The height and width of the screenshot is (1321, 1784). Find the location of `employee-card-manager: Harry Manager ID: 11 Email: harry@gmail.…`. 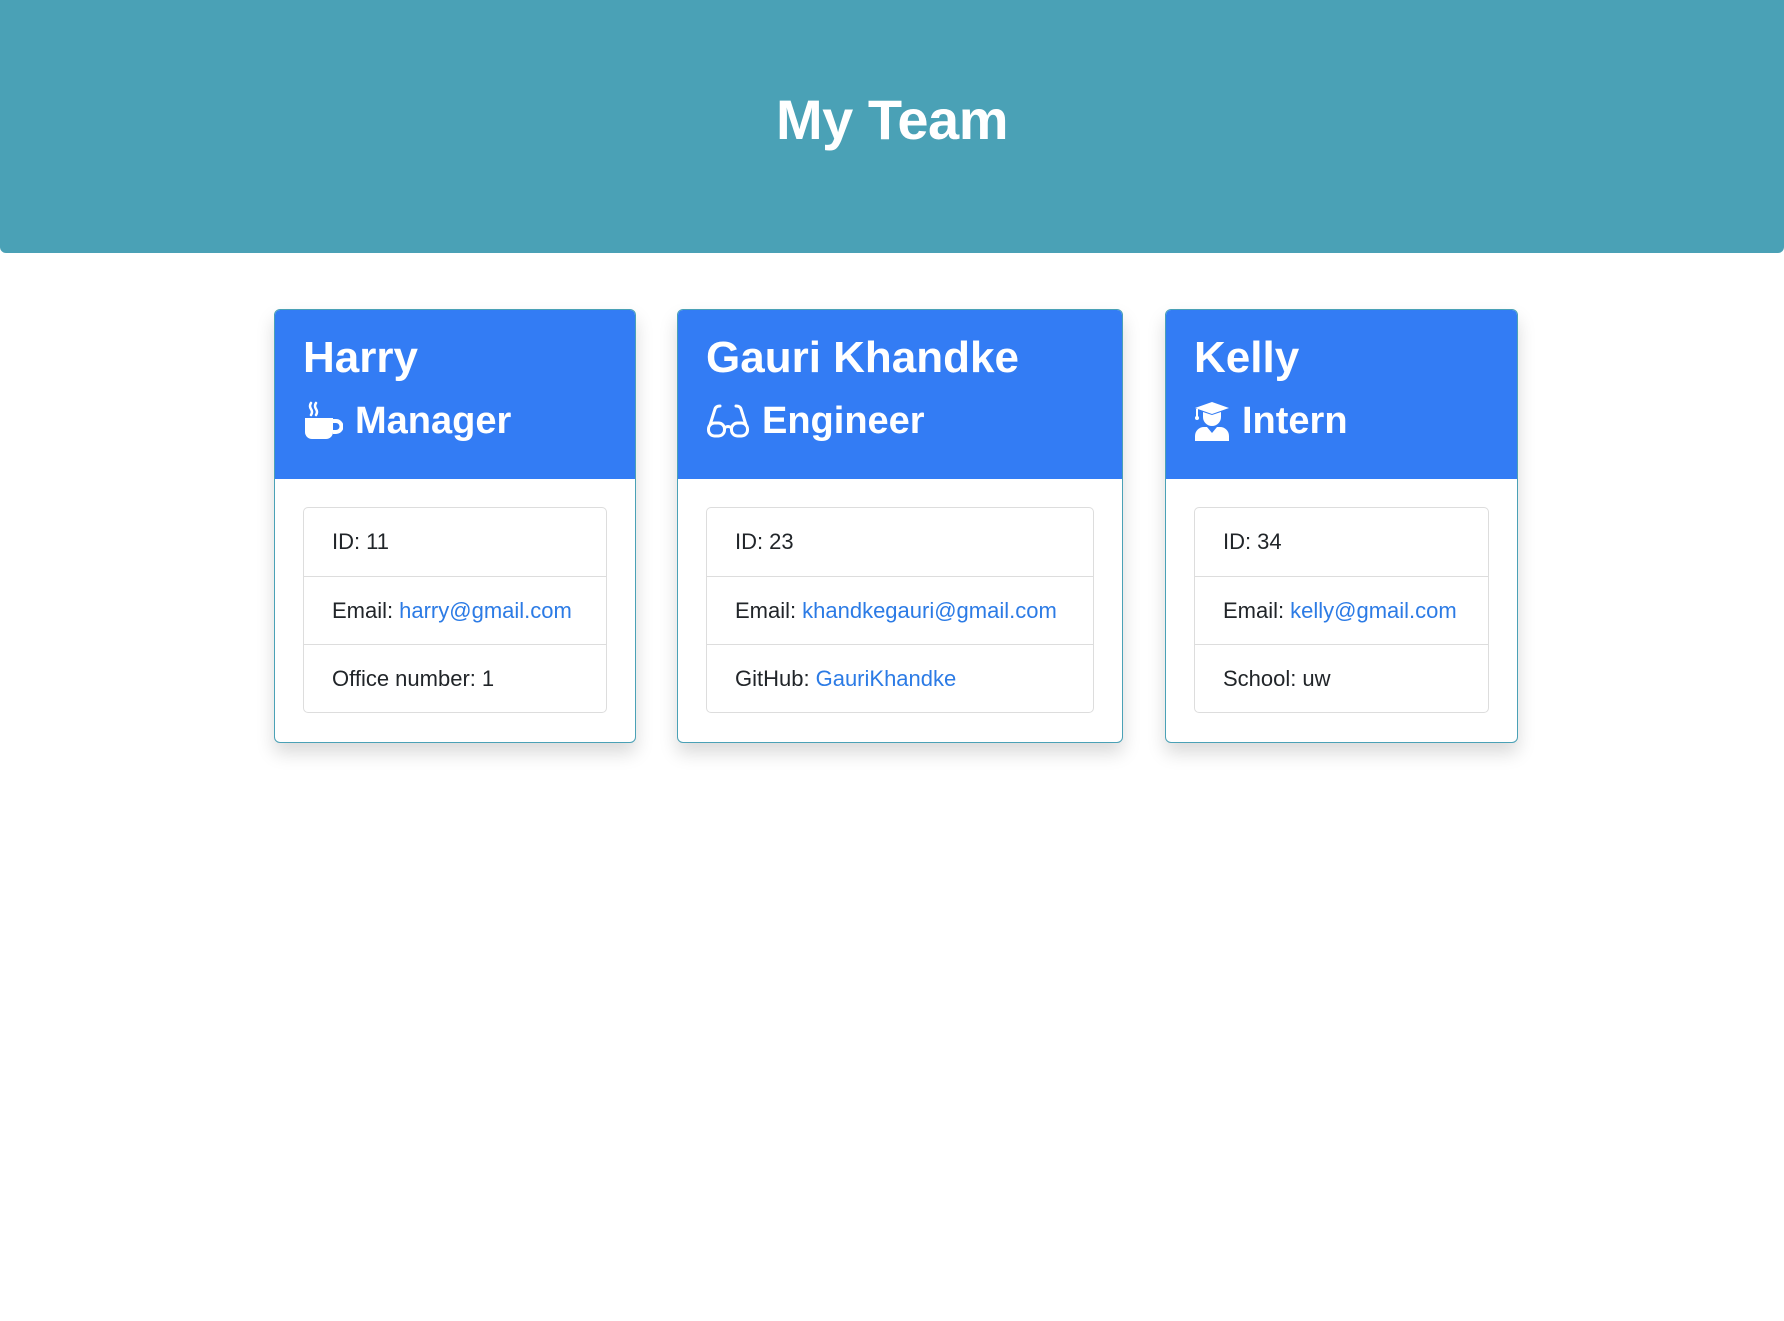

employee-card-manager: Harry Manager ID: 11 Email: harry@gmail.… is located at coordinates (455, 526).